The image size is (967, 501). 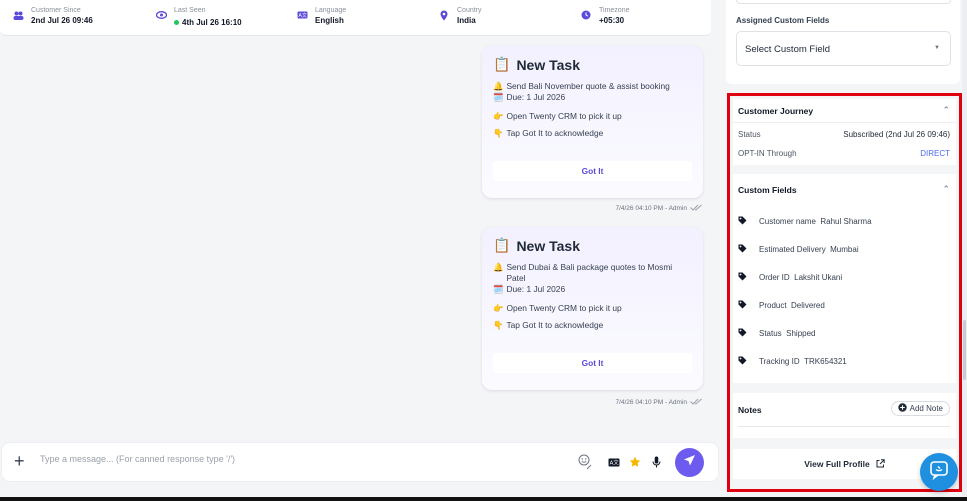 What do you see at coordinates (770, 333) in the screenshot?
I see `custom-field-key: Status` at bounding box center [770, 333].